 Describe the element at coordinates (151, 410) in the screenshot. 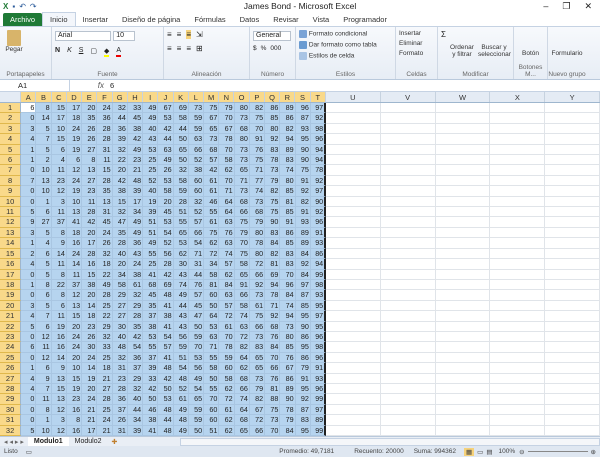

I see `cell-I30: 46` at that location.